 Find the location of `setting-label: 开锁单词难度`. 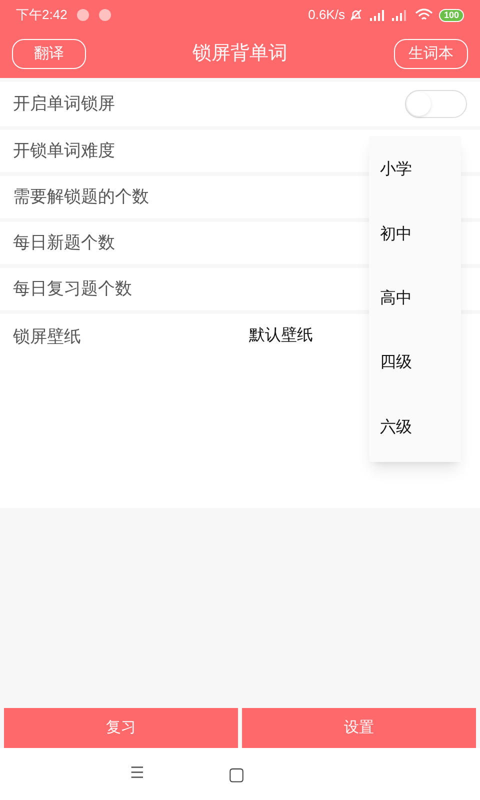

setting-label: 开锁单词难度 is located at coordinates (64, 151).